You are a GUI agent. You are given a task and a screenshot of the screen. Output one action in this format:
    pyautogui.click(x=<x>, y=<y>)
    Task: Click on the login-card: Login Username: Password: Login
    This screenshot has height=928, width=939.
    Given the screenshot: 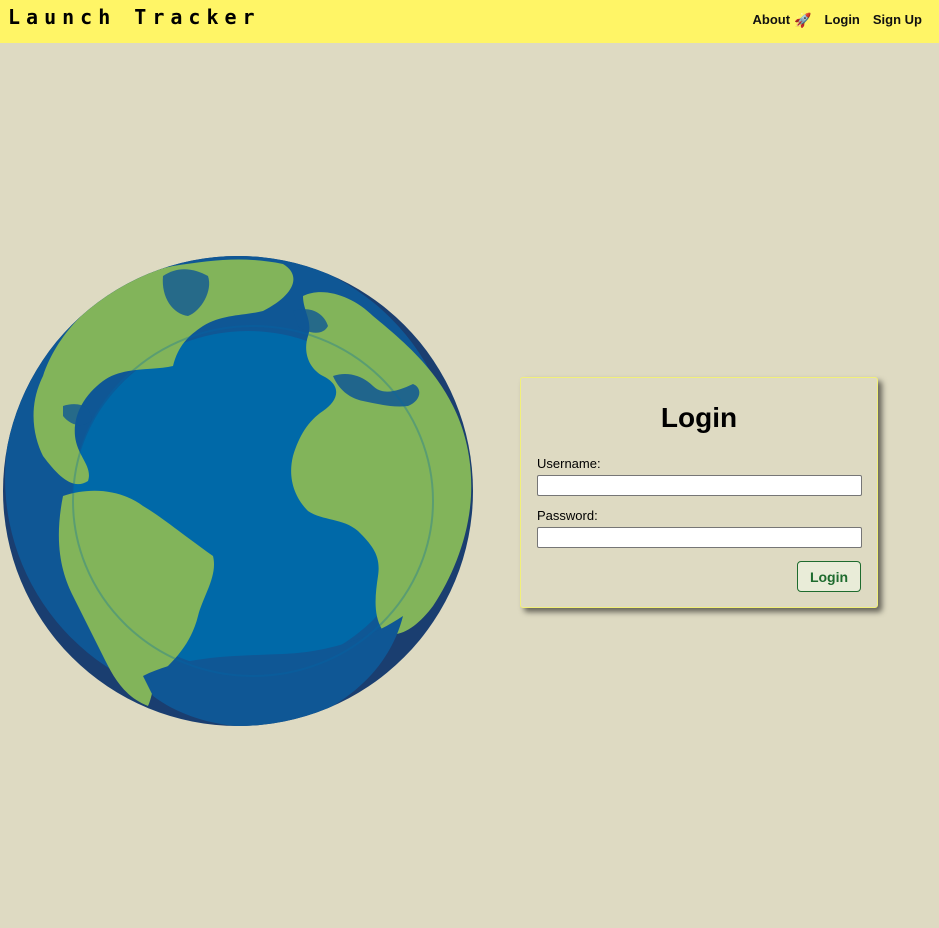 What is the action you would take?
    pyautogui.click(x=699, y=492)
    